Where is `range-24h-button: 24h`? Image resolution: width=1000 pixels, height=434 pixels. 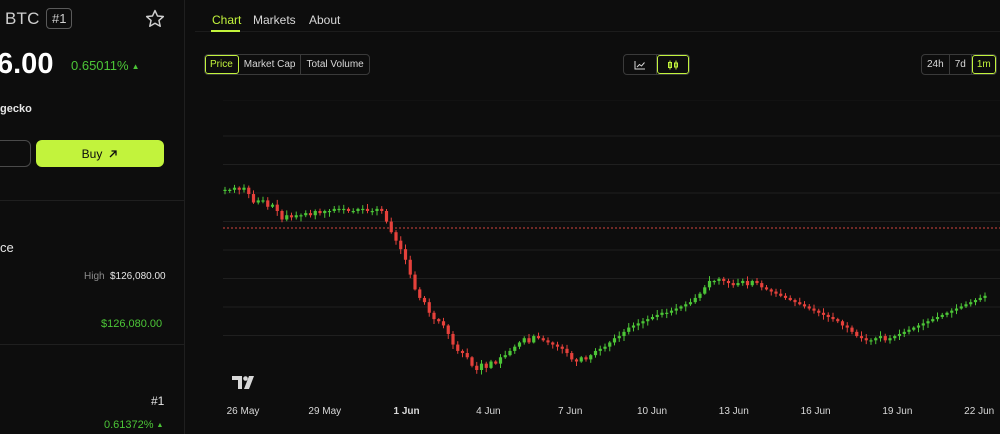 range-24h-button: 24h is located at coordinates (936, 64).